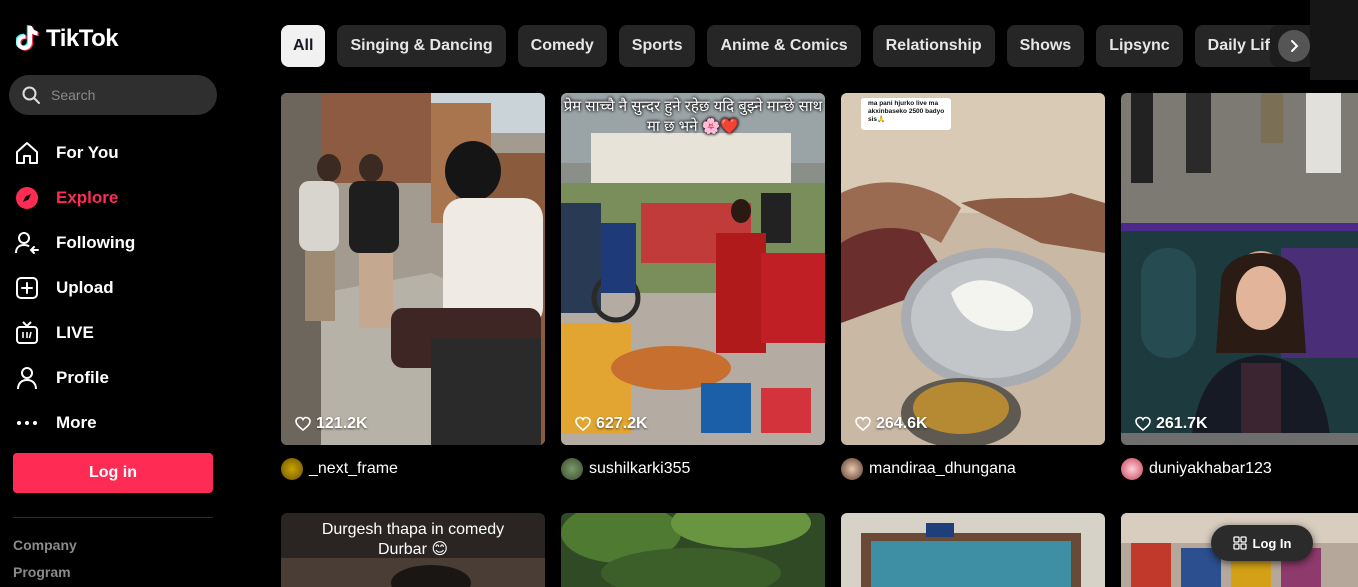 This screenshot has height=587, width=1358. What do you see at coordinates (113, 517) in the screenshot?
I see `sidebar-divider` at bounding box center [113, 517].